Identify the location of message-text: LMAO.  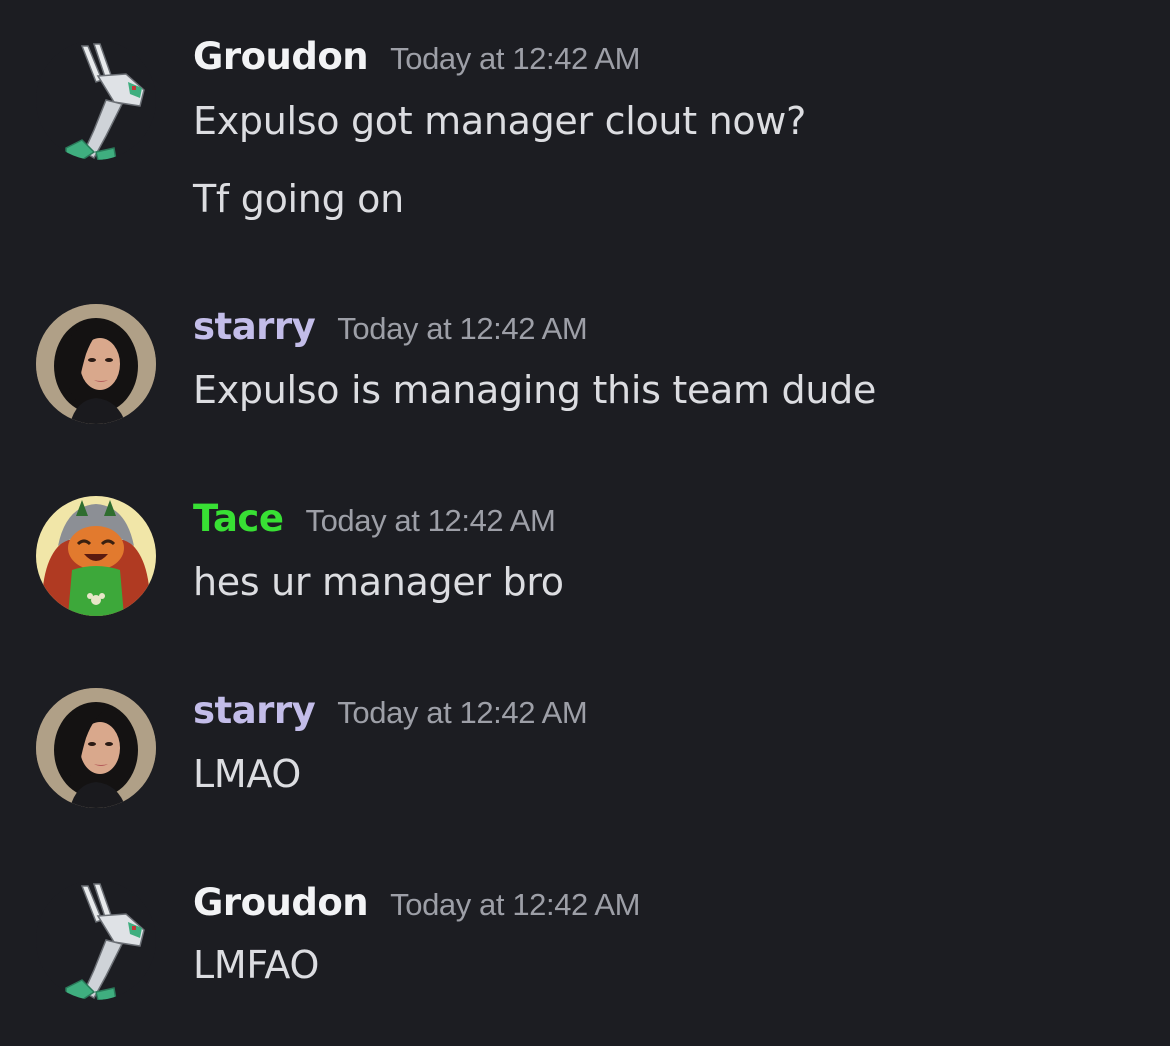
(247, 774).